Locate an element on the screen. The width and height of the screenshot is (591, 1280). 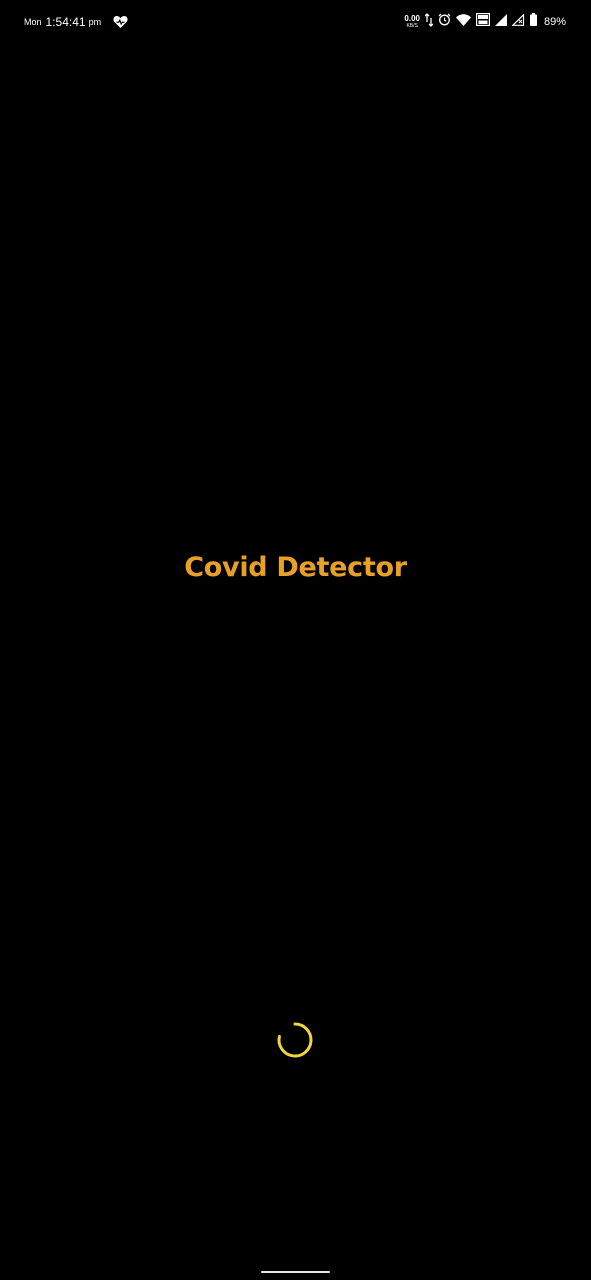
alarm-icon is located at coordinates (444, 22).